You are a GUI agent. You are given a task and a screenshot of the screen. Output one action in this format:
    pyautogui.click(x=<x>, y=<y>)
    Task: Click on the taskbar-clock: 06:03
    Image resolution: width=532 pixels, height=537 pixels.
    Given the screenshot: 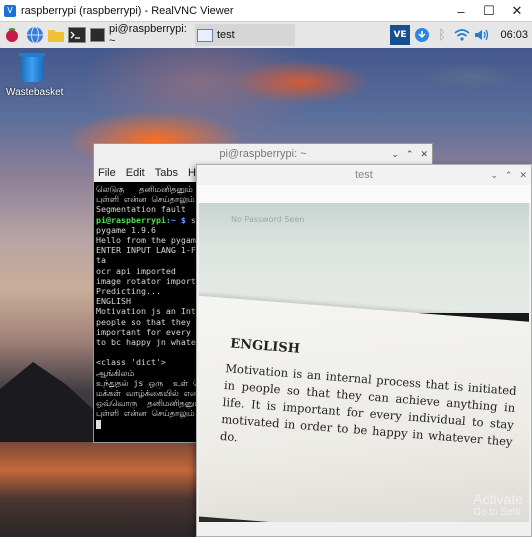 What is the action you would take?
    pyautogui.click(x=514, y=35)
    